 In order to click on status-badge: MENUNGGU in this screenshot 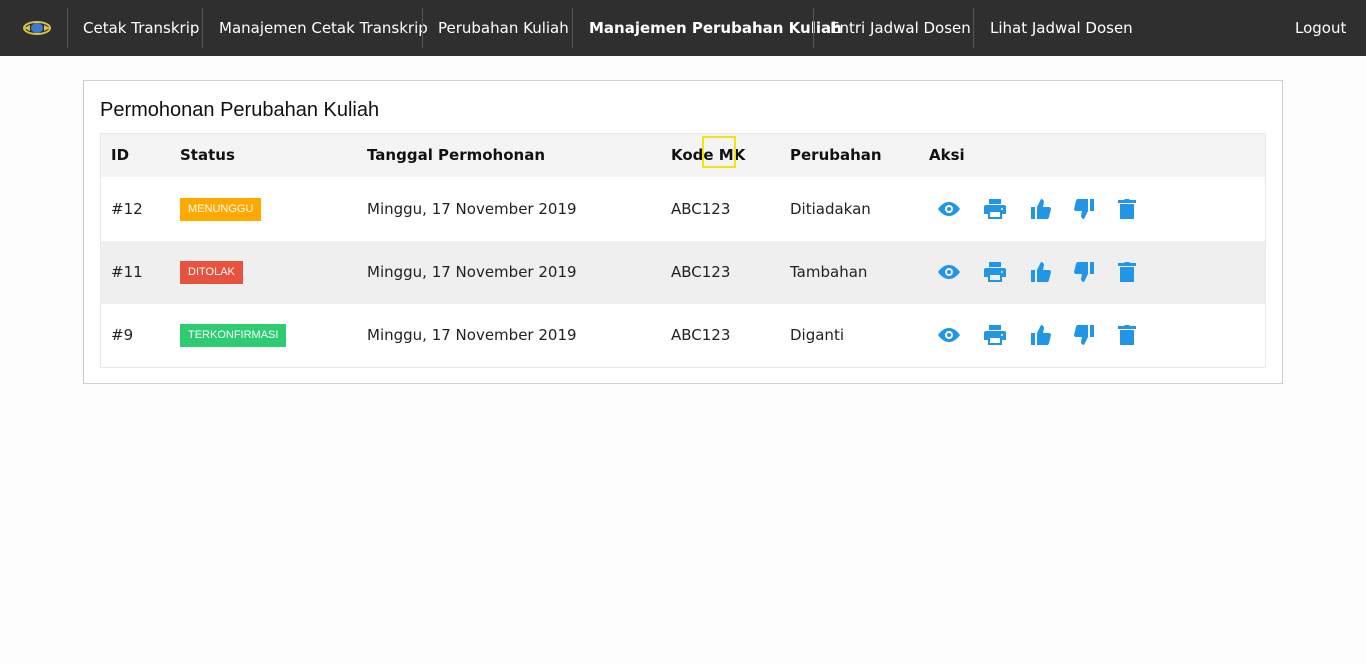, I will do `click(221, 209)`.